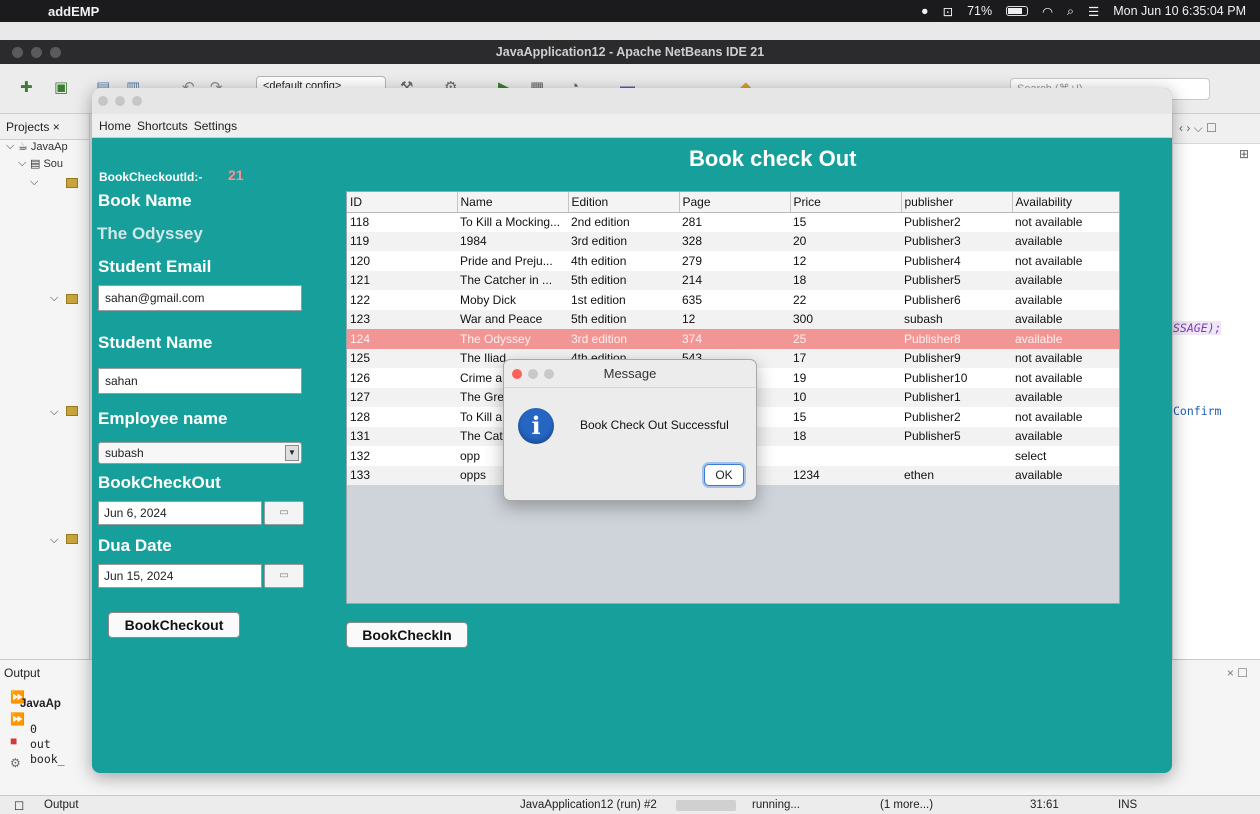  I want to click on table-cell: Publisher5, so click(956, 280).